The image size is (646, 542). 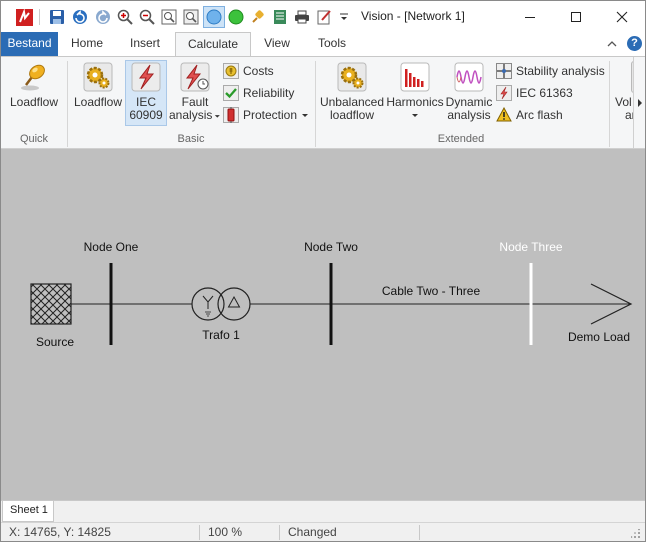 What do you see at coordinates (231, 115) in the screenshot?
I see `fuse-icon` at bounding box center [231, 115].